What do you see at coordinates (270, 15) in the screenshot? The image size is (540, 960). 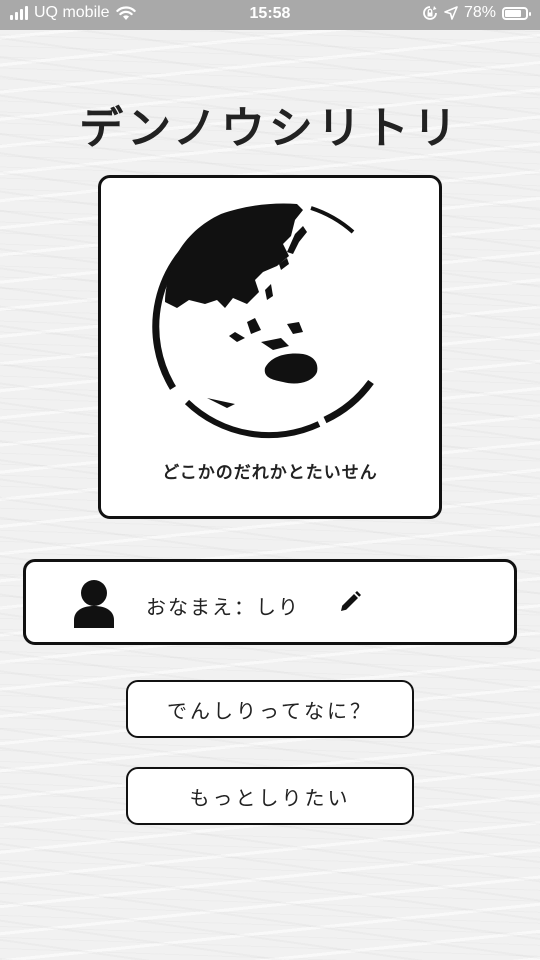 I see `status-bar: UQ mobile 15:58 78%` at bounding box center [270, 15].